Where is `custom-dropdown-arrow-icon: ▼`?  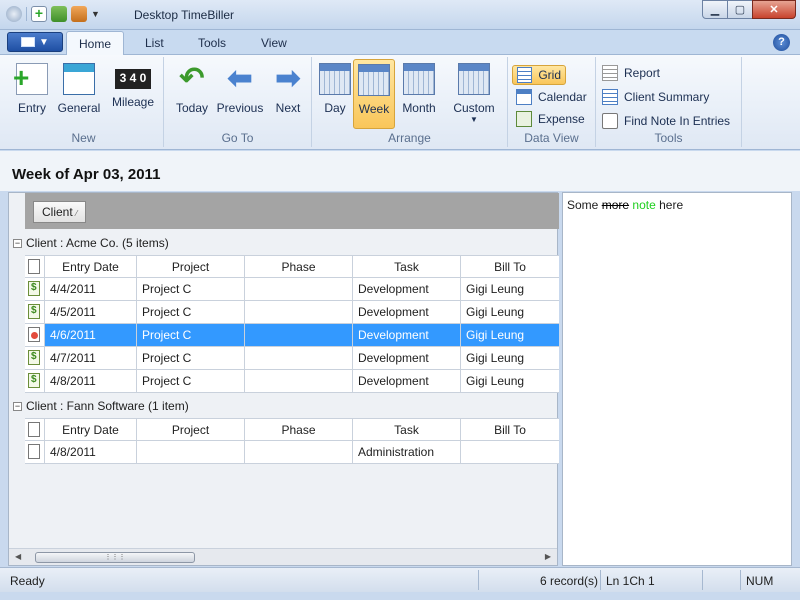
custom-dropdown-arrow-icon: ▼ is located at coordinates (474, 119).